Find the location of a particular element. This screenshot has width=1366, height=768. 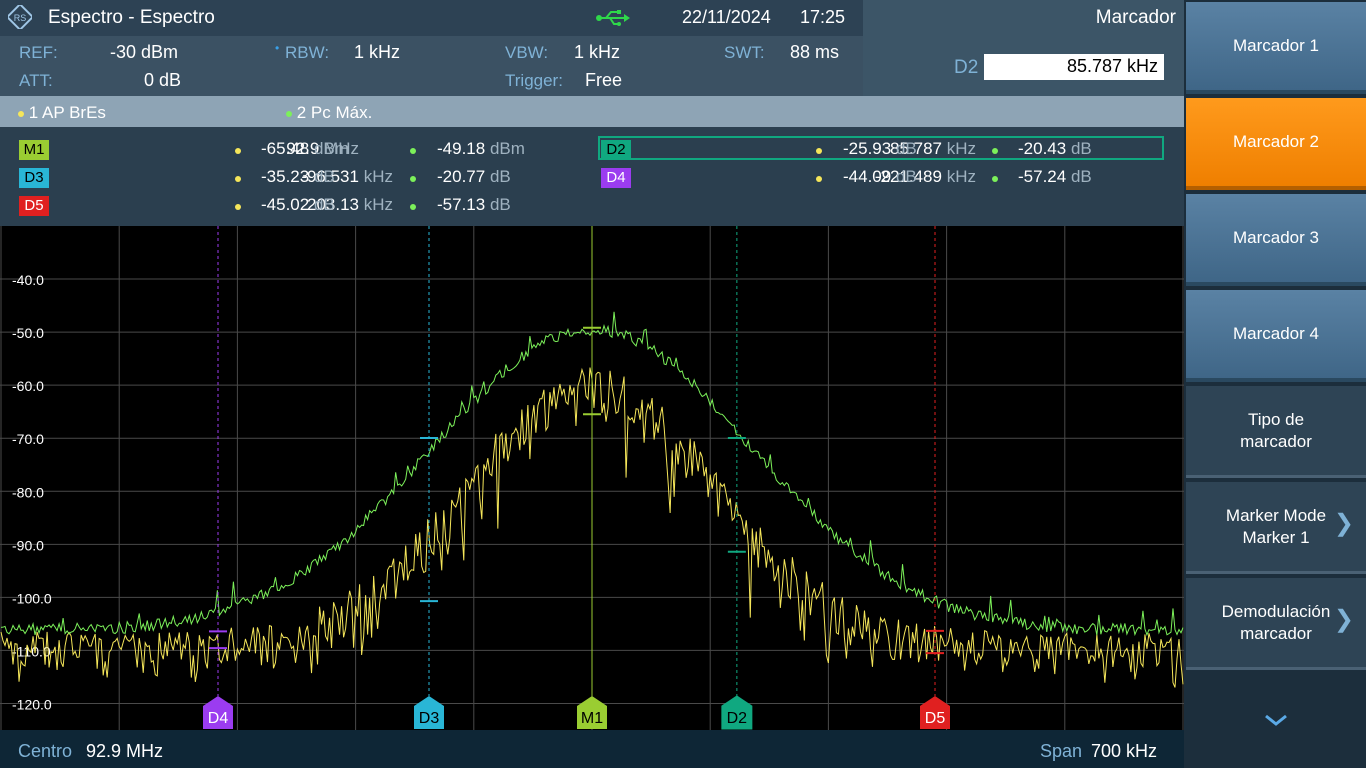

softkey-label: Demodulación marcador is located at coordinates (1276, 622).